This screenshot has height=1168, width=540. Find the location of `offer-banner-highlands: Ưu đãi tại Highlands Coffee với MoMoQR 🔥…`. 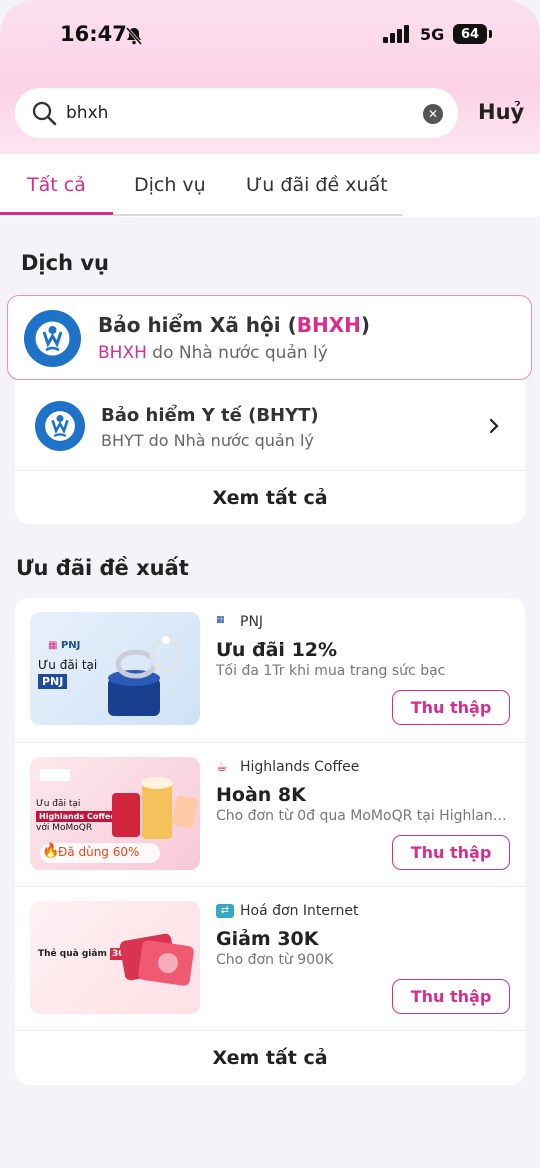

offer-banner-highlands: Ưu đãi tại Highlands Coffee với MoMoQR 🔥… is located at coordinates (115, 813).